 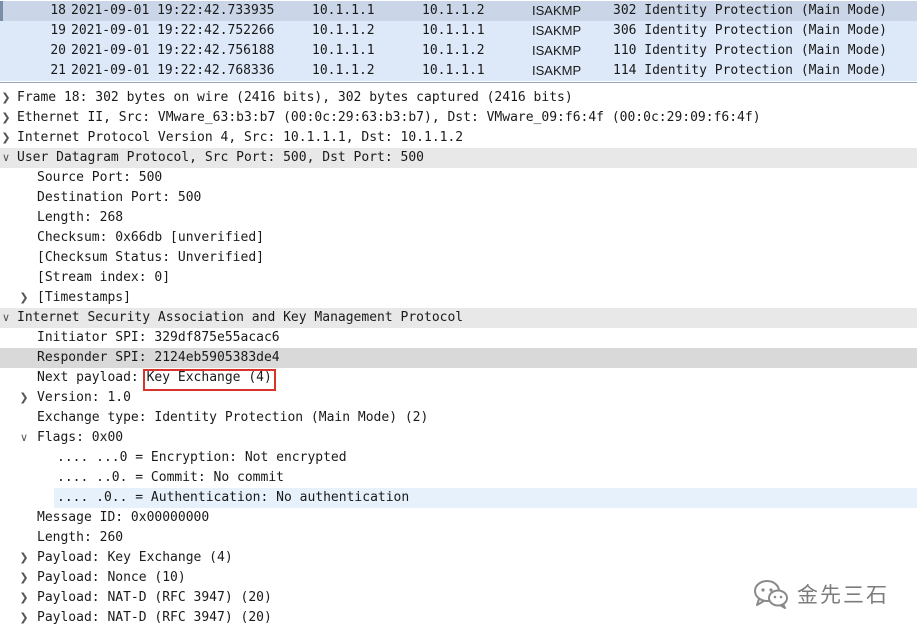 What do you see at coordinates (100, 177) in the screenshot?
I see `tree-item-label: Source Port: 500` at bounding box center [100, 177].